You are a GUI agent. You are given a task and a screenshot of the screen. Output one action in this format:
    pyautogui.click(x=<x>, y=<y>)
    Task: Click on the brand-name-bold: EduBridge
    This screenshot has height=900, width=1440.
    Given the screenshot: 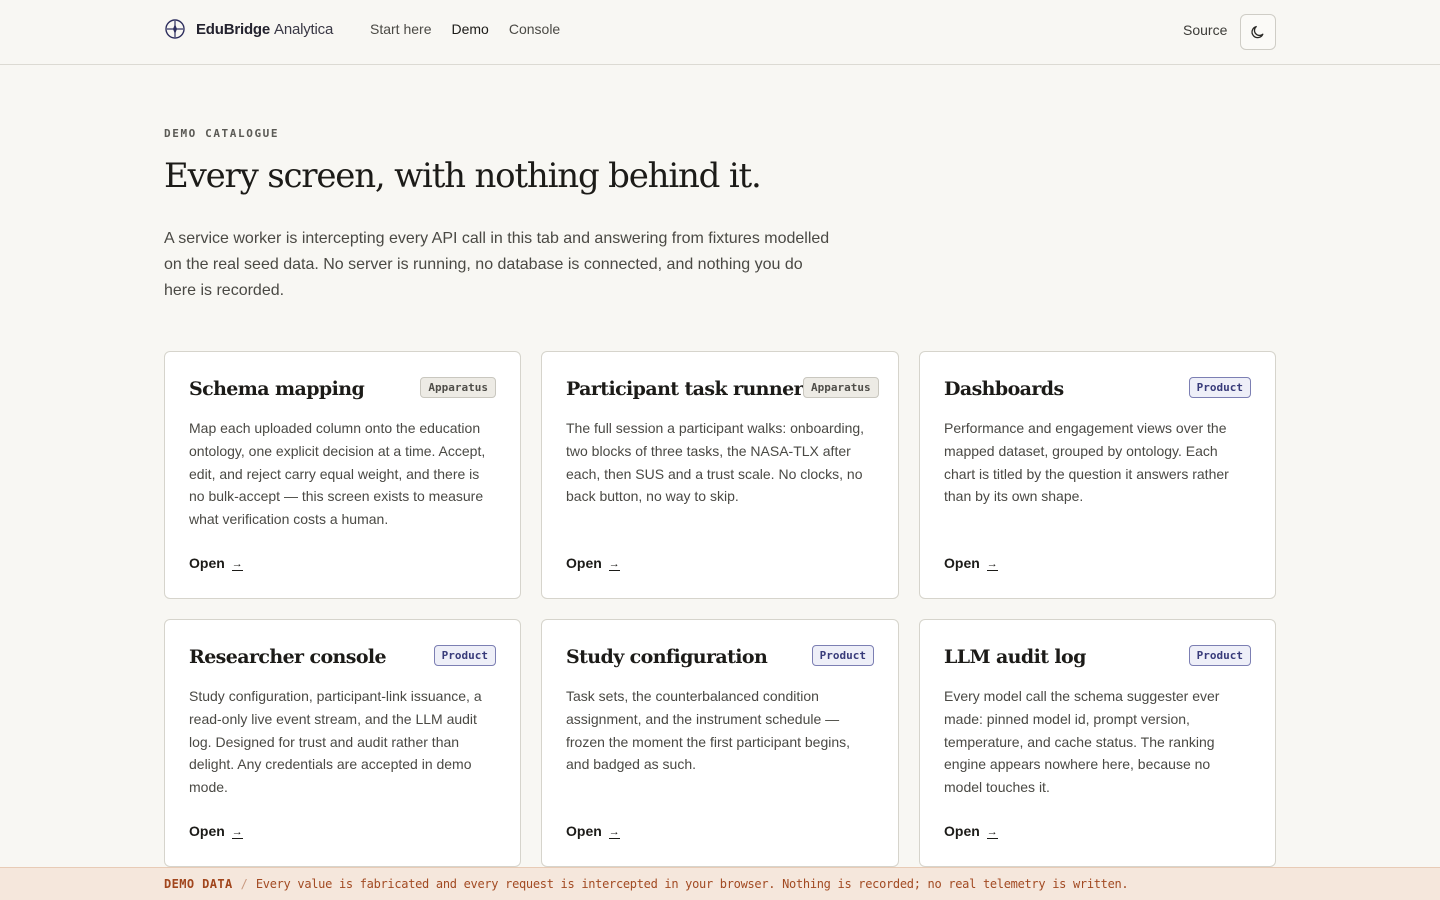 What is the action you would take?
    pyautogui.click(x=233, y=29)
    